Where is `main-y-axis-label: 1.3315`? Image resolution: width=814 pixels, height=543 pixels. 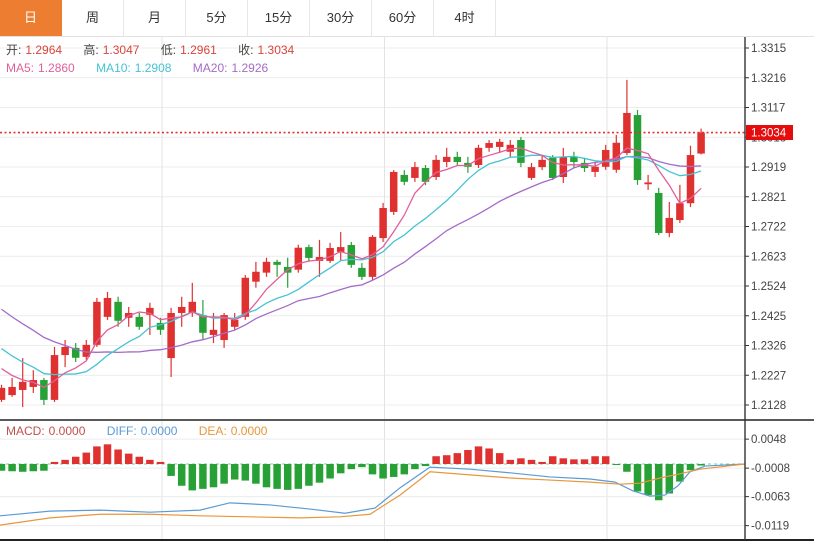
main-y-axis-label: 1.3315 is located at coordinates (768, 49).